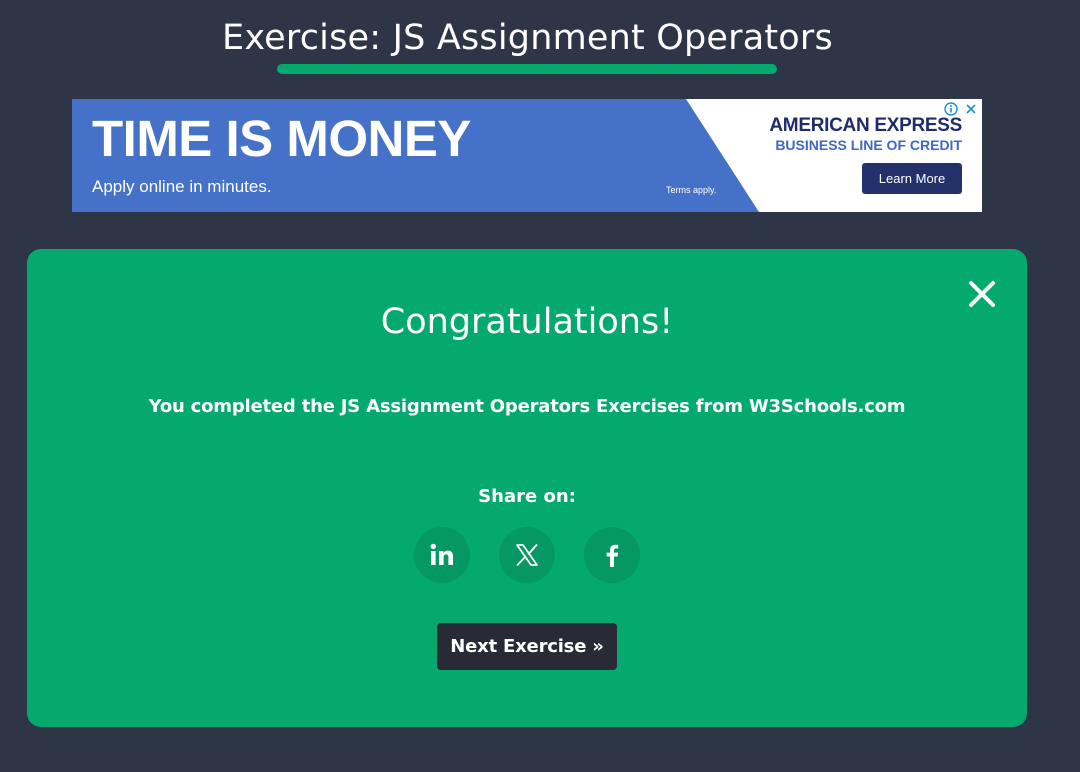  Describe the element at coordinates (182, 186) in the screenshot. I see `ad-subtext: Apply online in minutes.` at that location.